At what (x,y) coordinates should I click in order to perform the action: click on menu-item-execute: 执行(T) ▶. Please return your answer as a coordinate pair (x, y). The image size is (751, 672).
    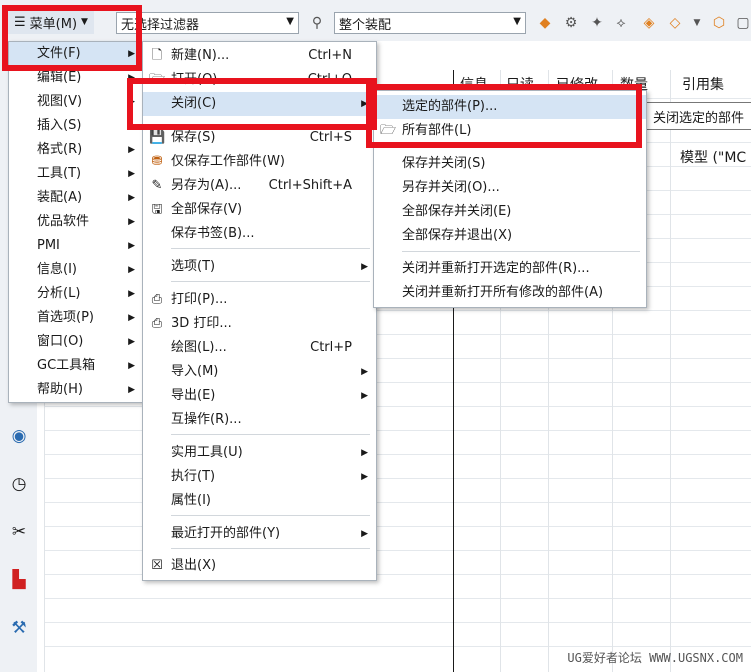
    Looking at the image, I should click on (259, 477).